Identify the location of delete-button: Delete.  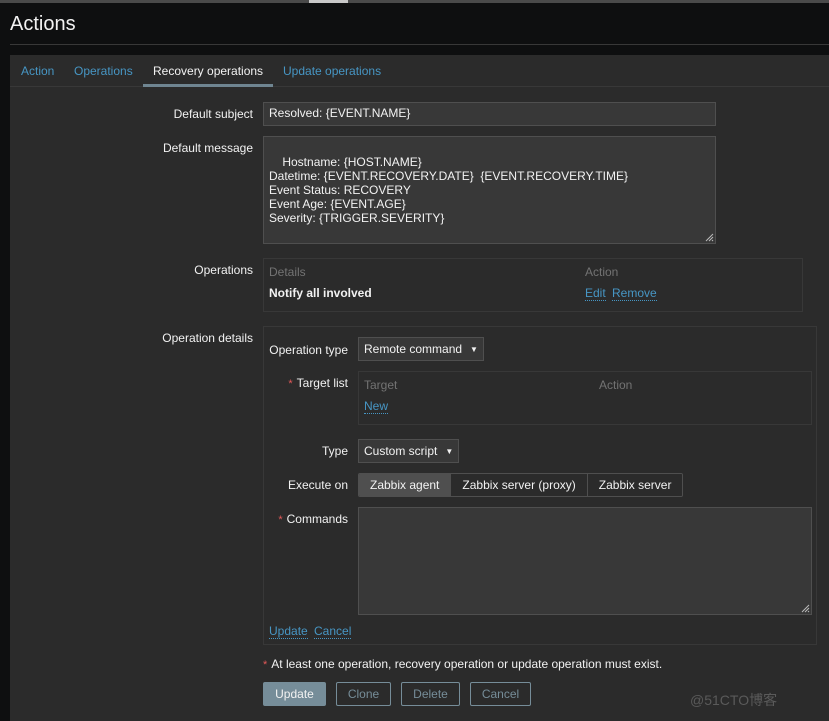
(430, 694).